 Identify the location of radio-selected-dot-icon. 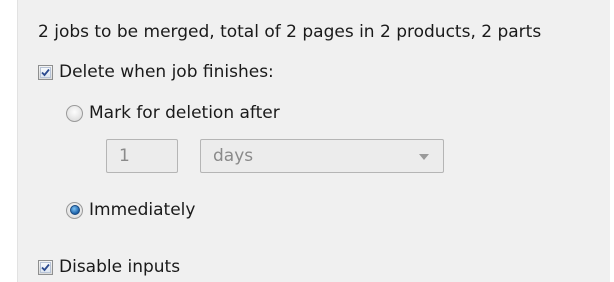
(74, 210).